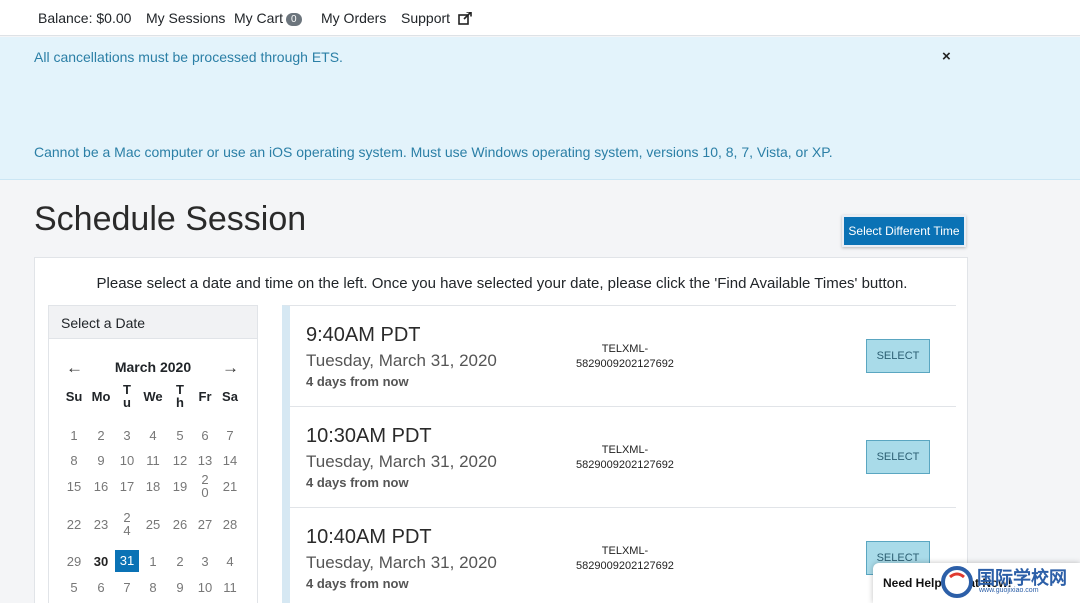  I want to click on close-icon: ×, so click(946, 56).